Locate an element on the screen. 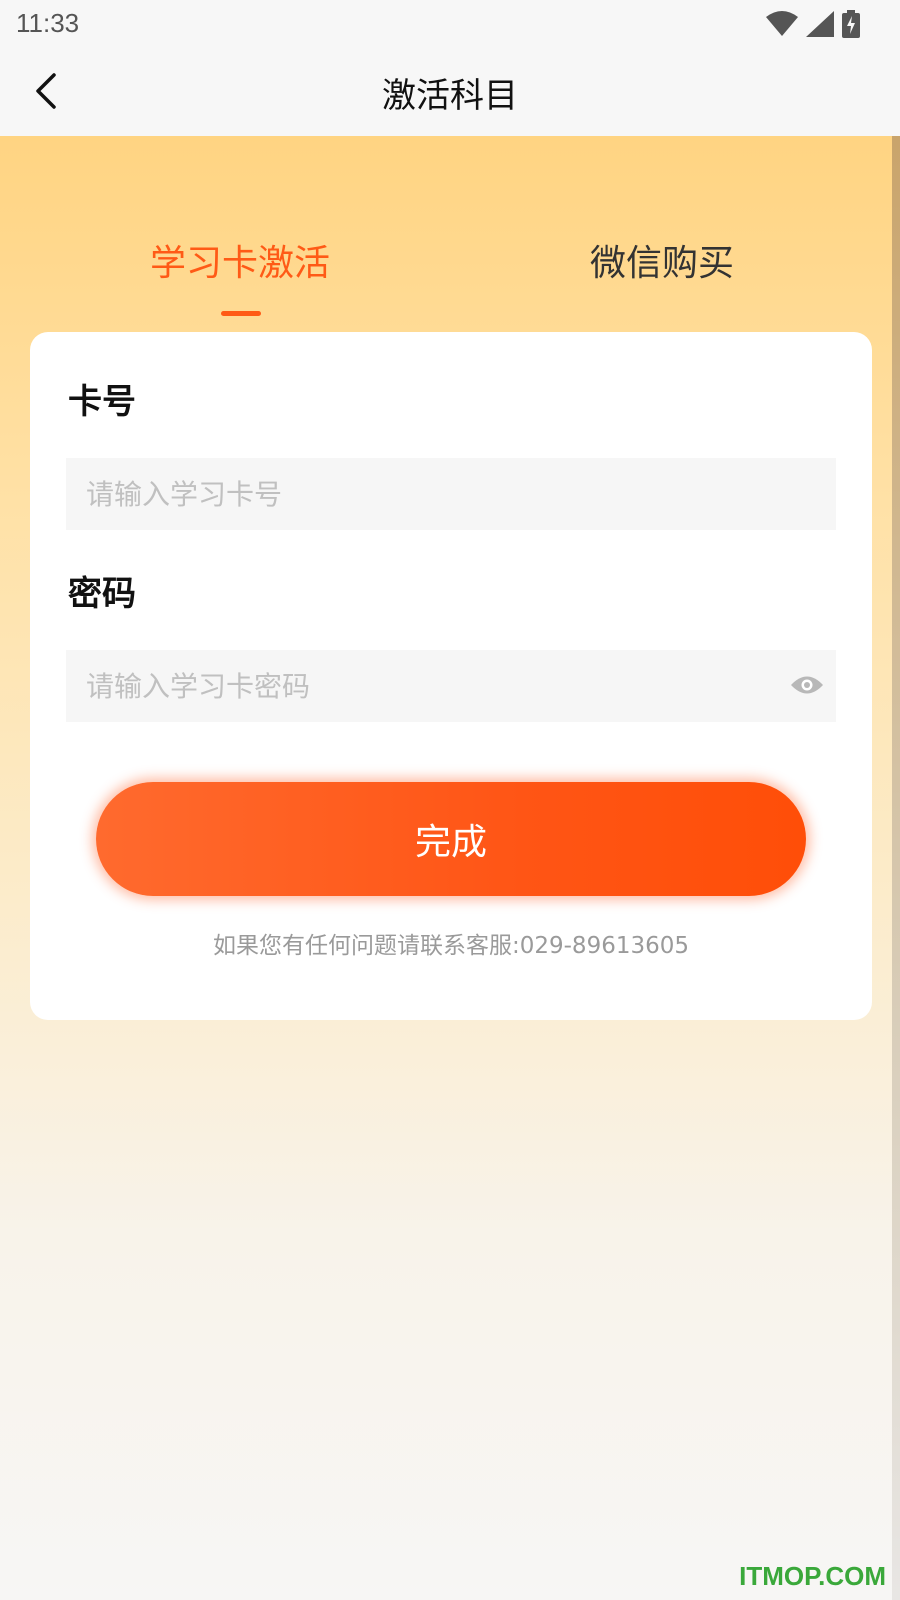 The image size is (900, 1600). eye-icon is located at coordinates (807, 687).